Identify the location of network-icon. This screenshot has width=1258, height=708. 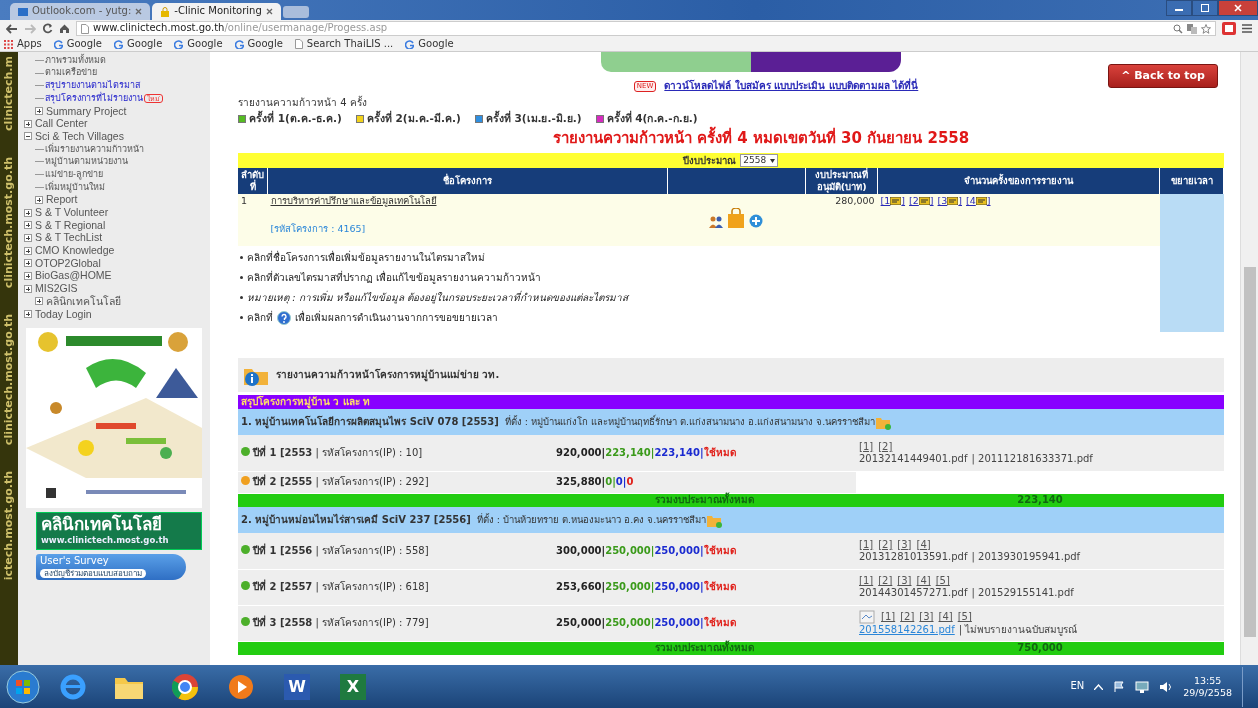
(1142, 686).